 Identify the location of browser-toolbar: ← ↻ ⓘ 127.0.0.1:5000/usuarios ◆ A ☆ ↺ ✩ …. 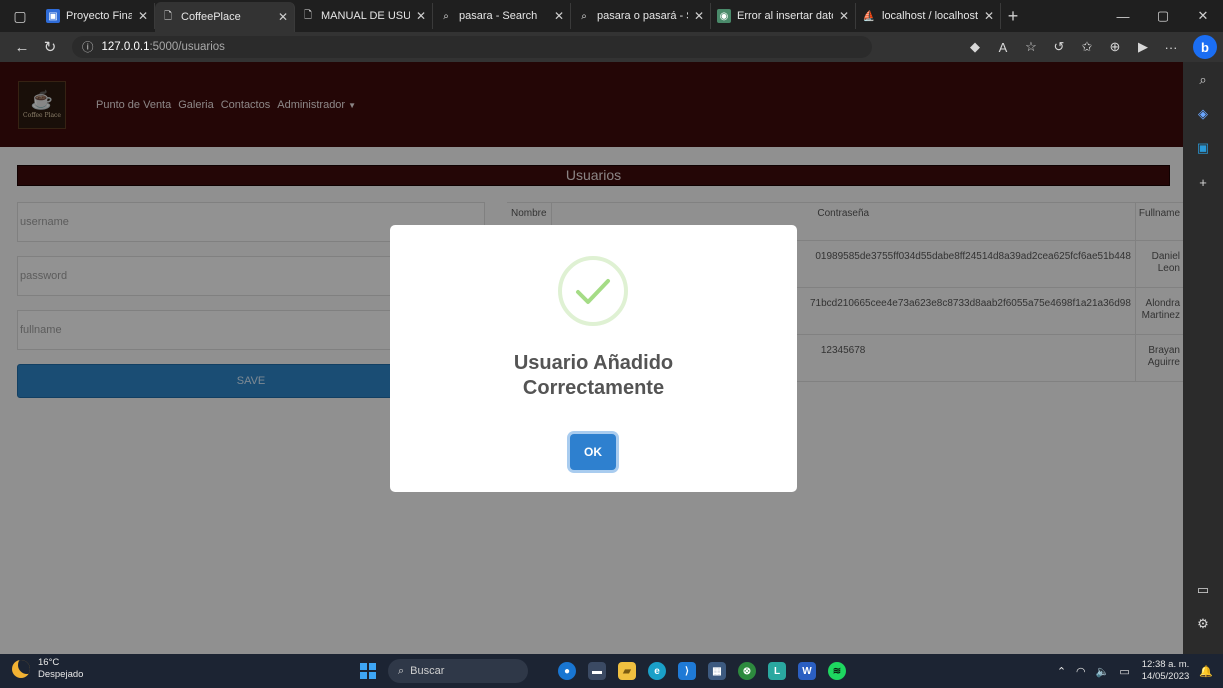
(611, 47).